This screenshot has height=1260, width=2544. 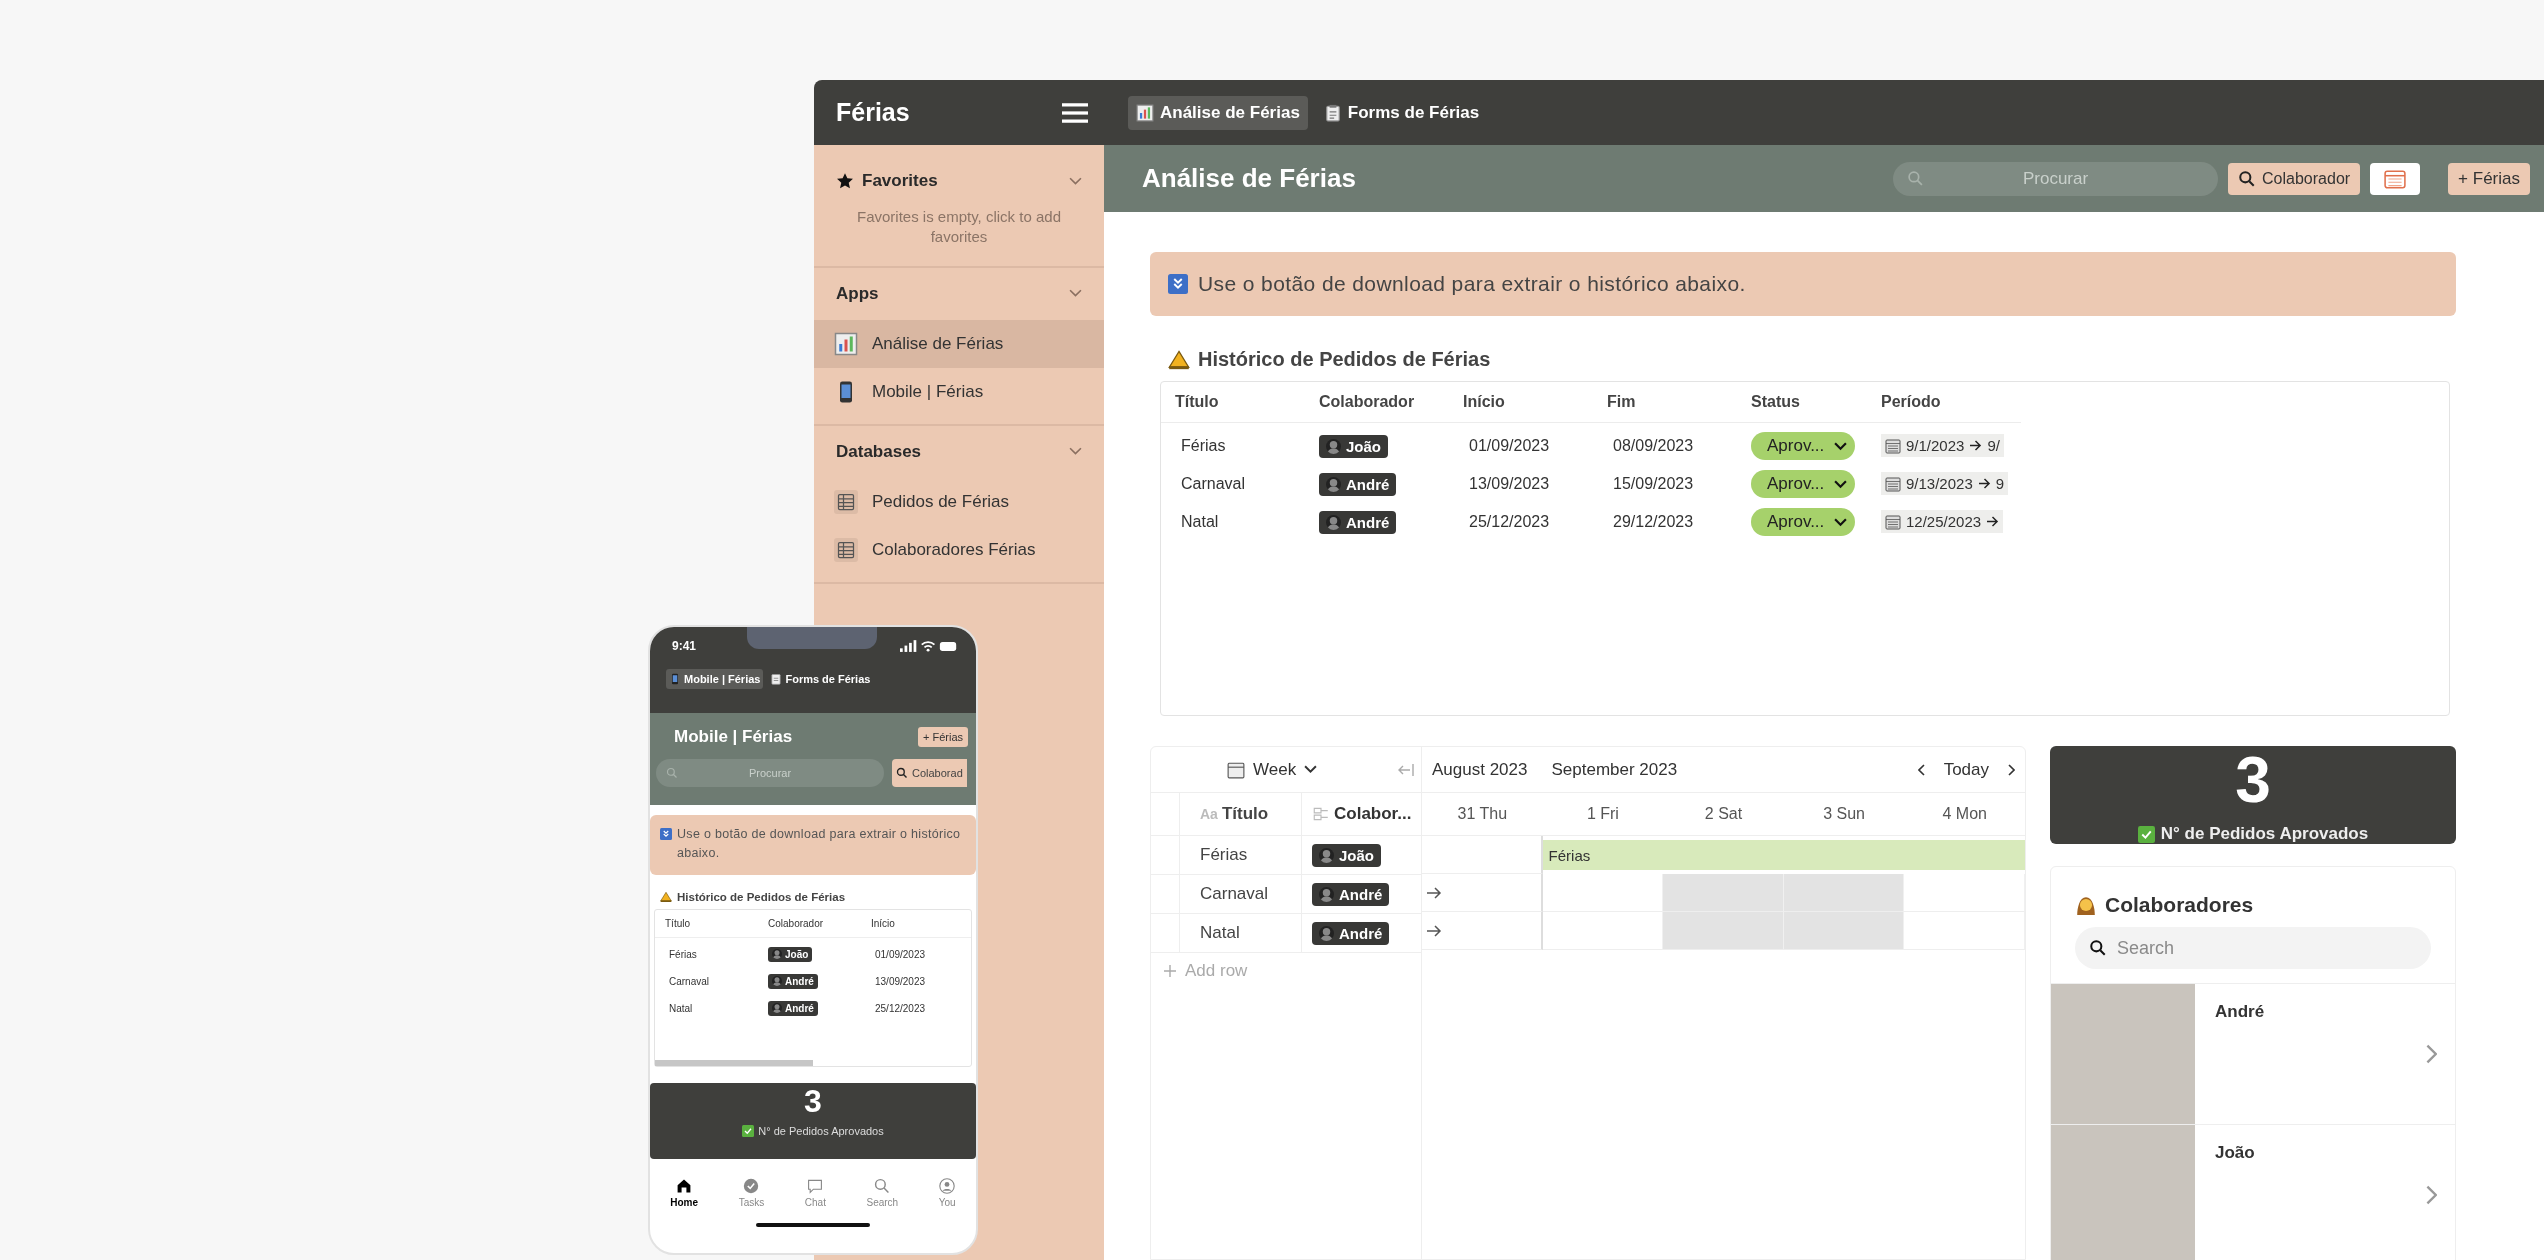 I want to click on timeline-bar: Férias, so click(x=1783, y=855).